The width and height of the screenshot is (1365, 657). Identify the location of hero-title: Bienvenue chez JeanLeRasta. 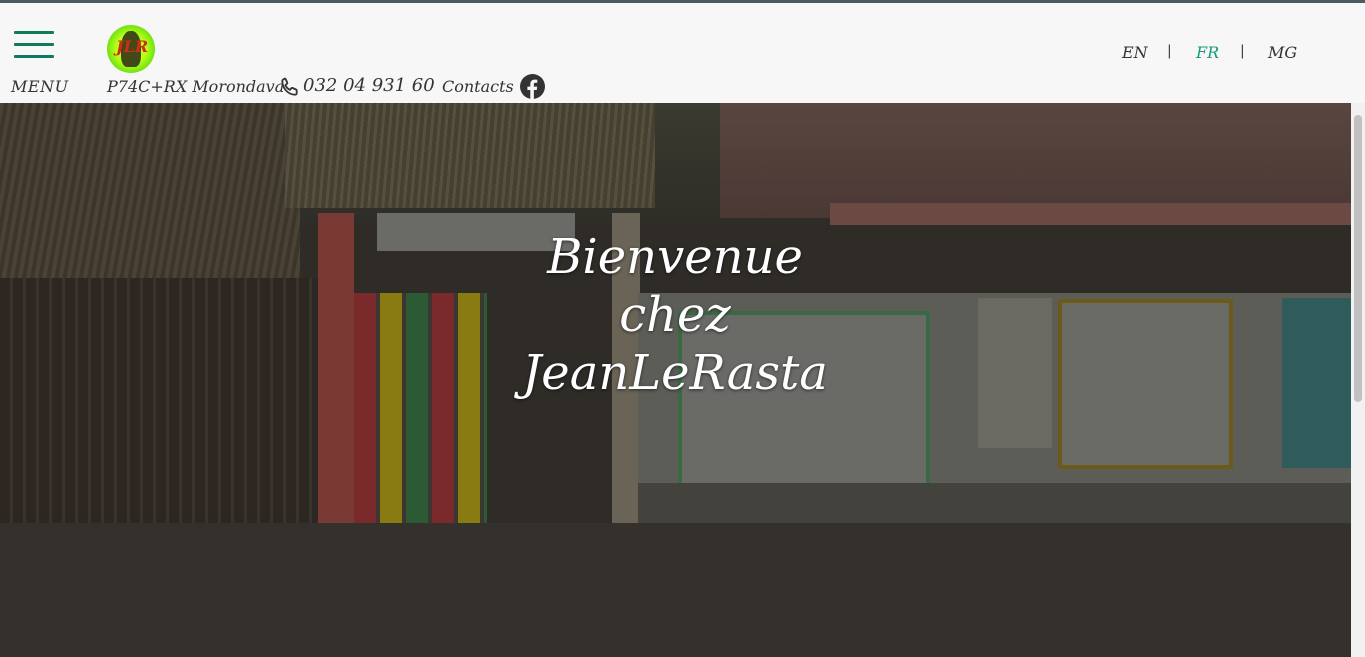
(675, 315).